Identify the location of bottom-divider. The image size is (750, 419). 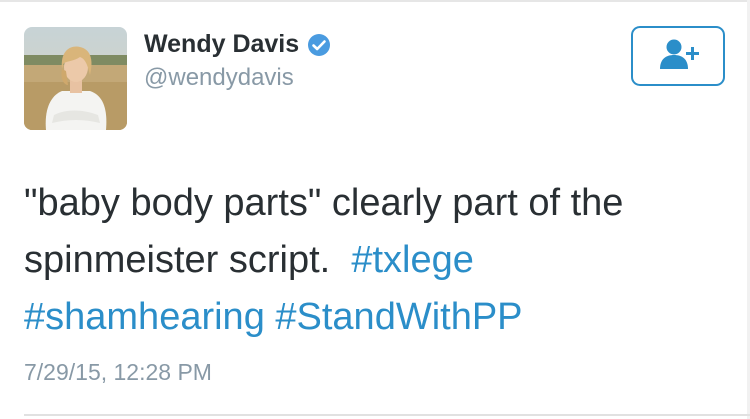
(387, 415).